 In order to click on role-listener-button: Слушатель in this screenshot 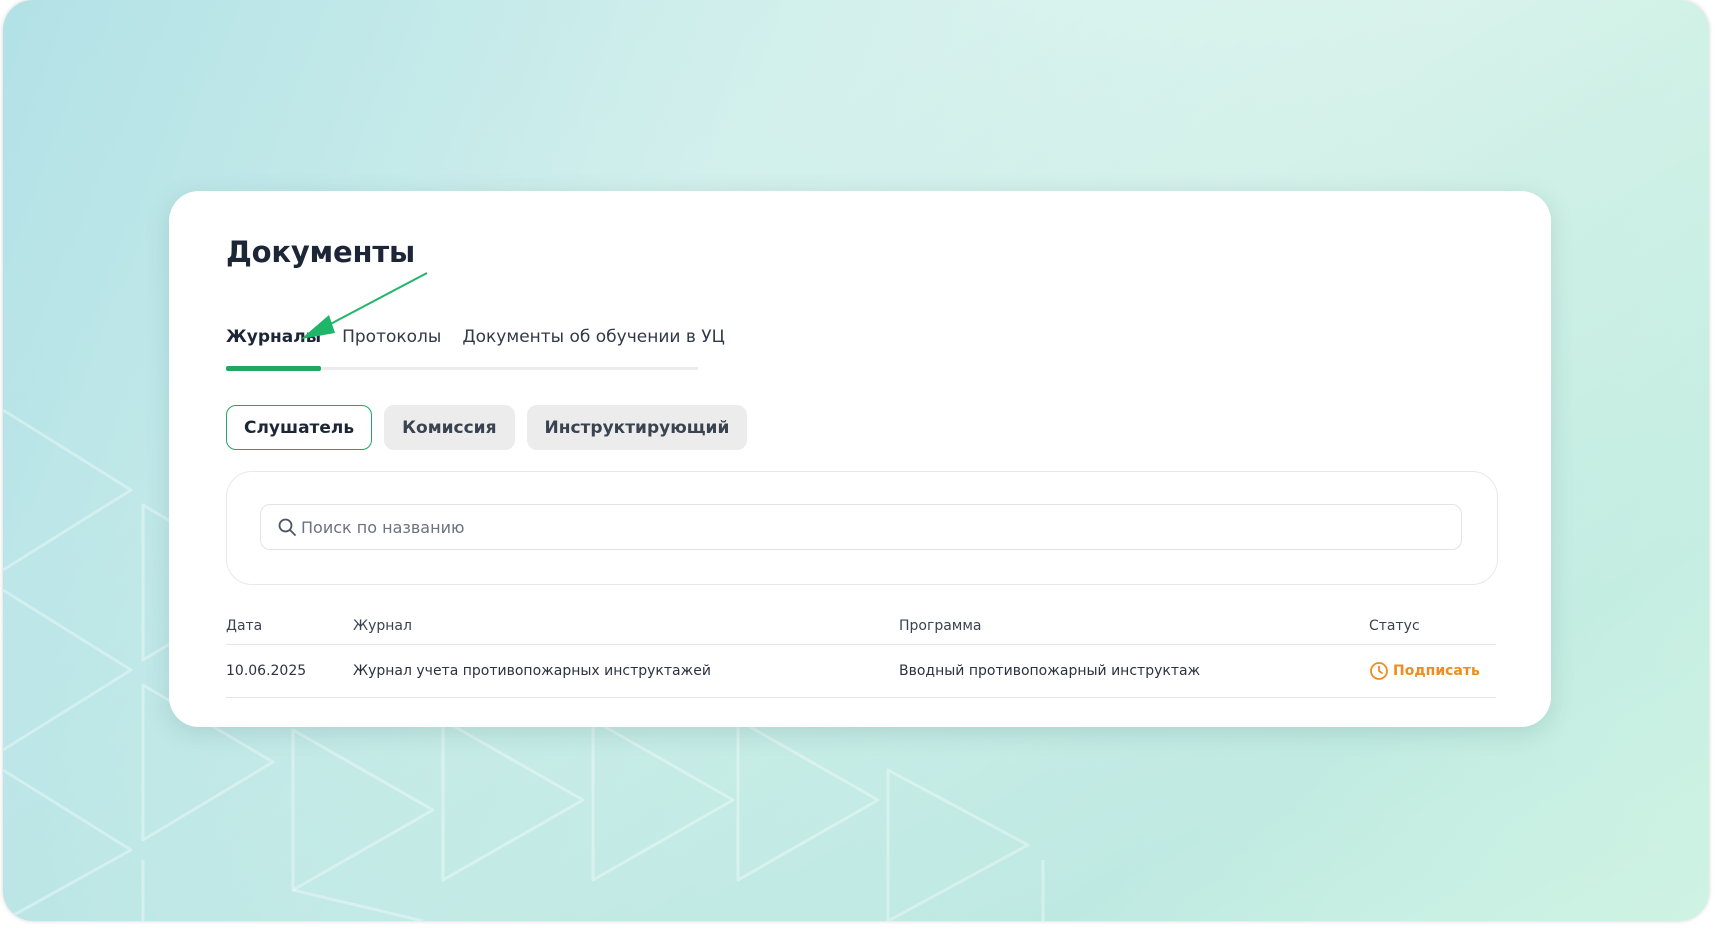, I will do `click(299, 427)`.